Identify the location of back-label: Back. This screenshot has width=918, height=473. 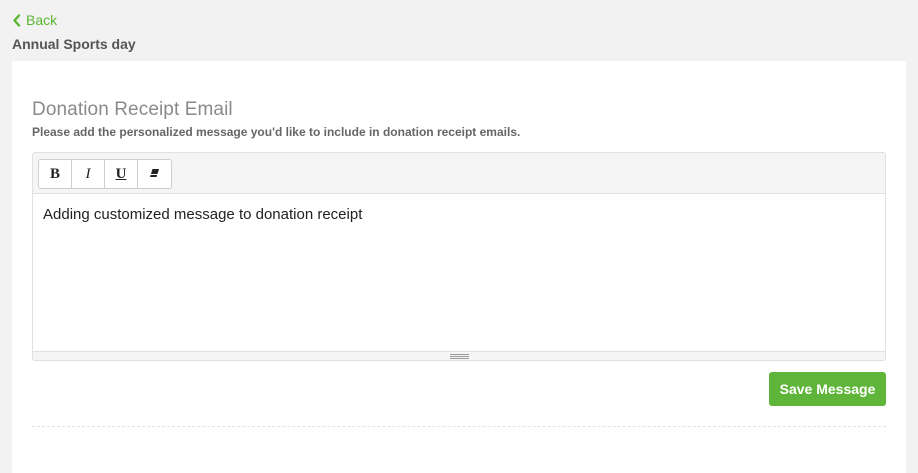
(42, 20).